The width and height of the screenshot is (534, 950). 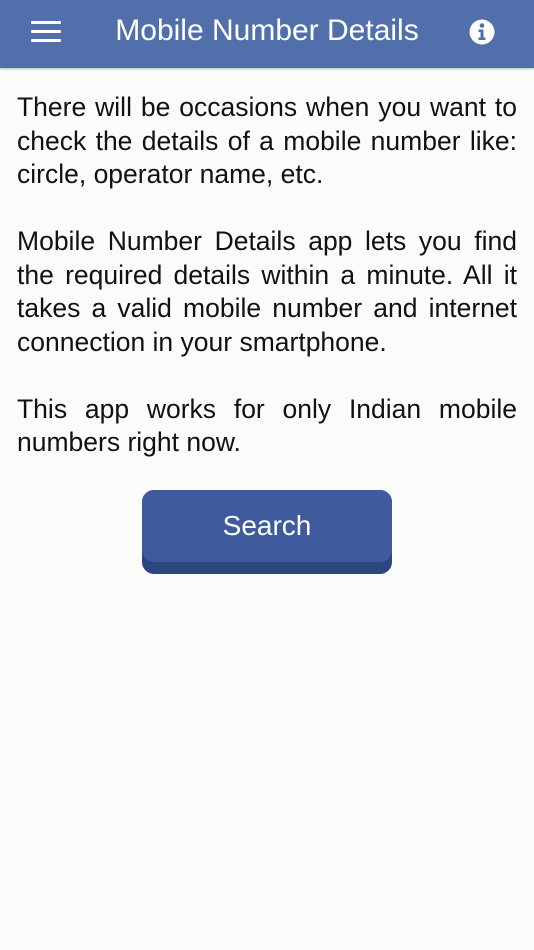 I want to click on info-icon, so click(x=482, y=32).